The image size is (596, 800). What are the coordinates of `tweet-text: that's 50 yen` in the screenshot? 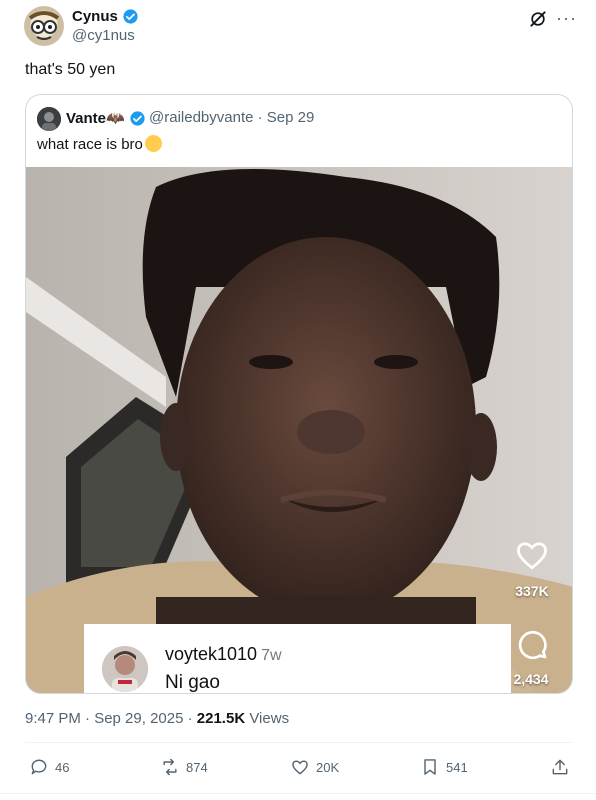 It's located at (70, 69).